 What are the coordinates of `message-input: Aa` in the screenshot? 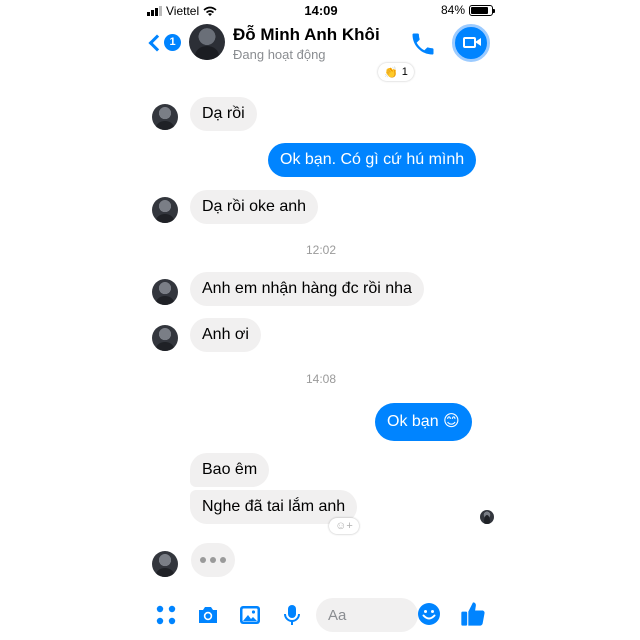 It's located at (367, 615).